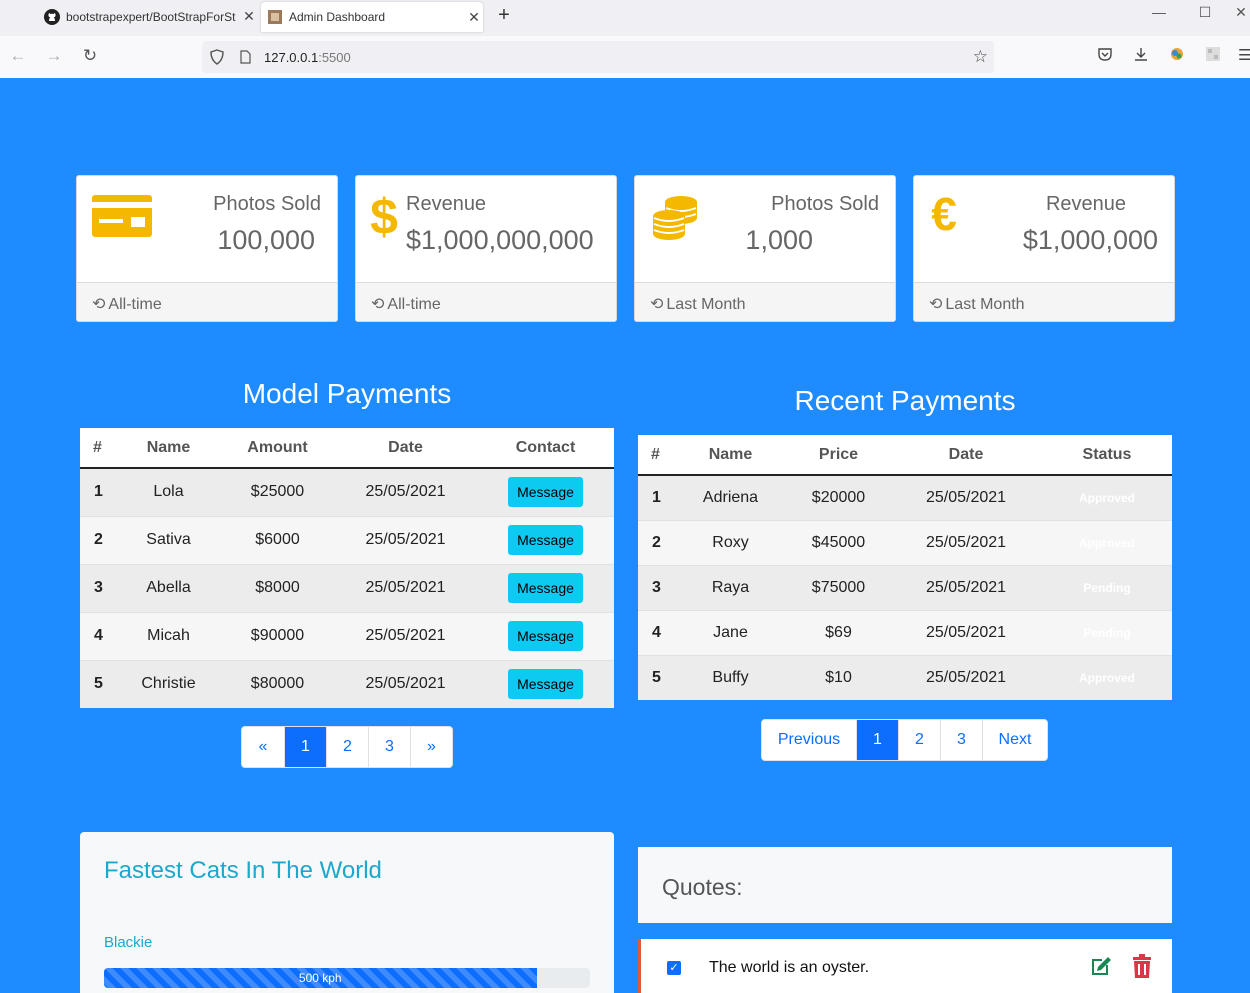 The height and width of the screenshot is (993, 1250). I want to click on back-icon: ←, so click(18, 56).